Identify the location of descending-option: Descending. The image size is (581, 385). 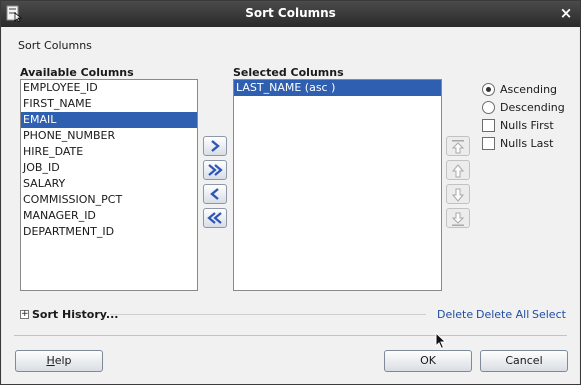
(523, 107).